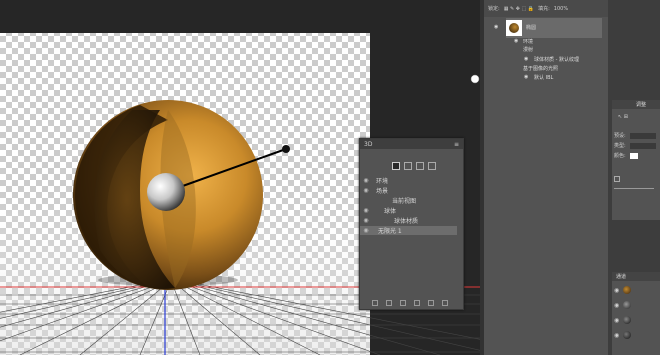 This screenshot has height=355, width=660. Describe the element at coordinates (417, 303) in the screenshot. I see `constraint-icon` at that location.